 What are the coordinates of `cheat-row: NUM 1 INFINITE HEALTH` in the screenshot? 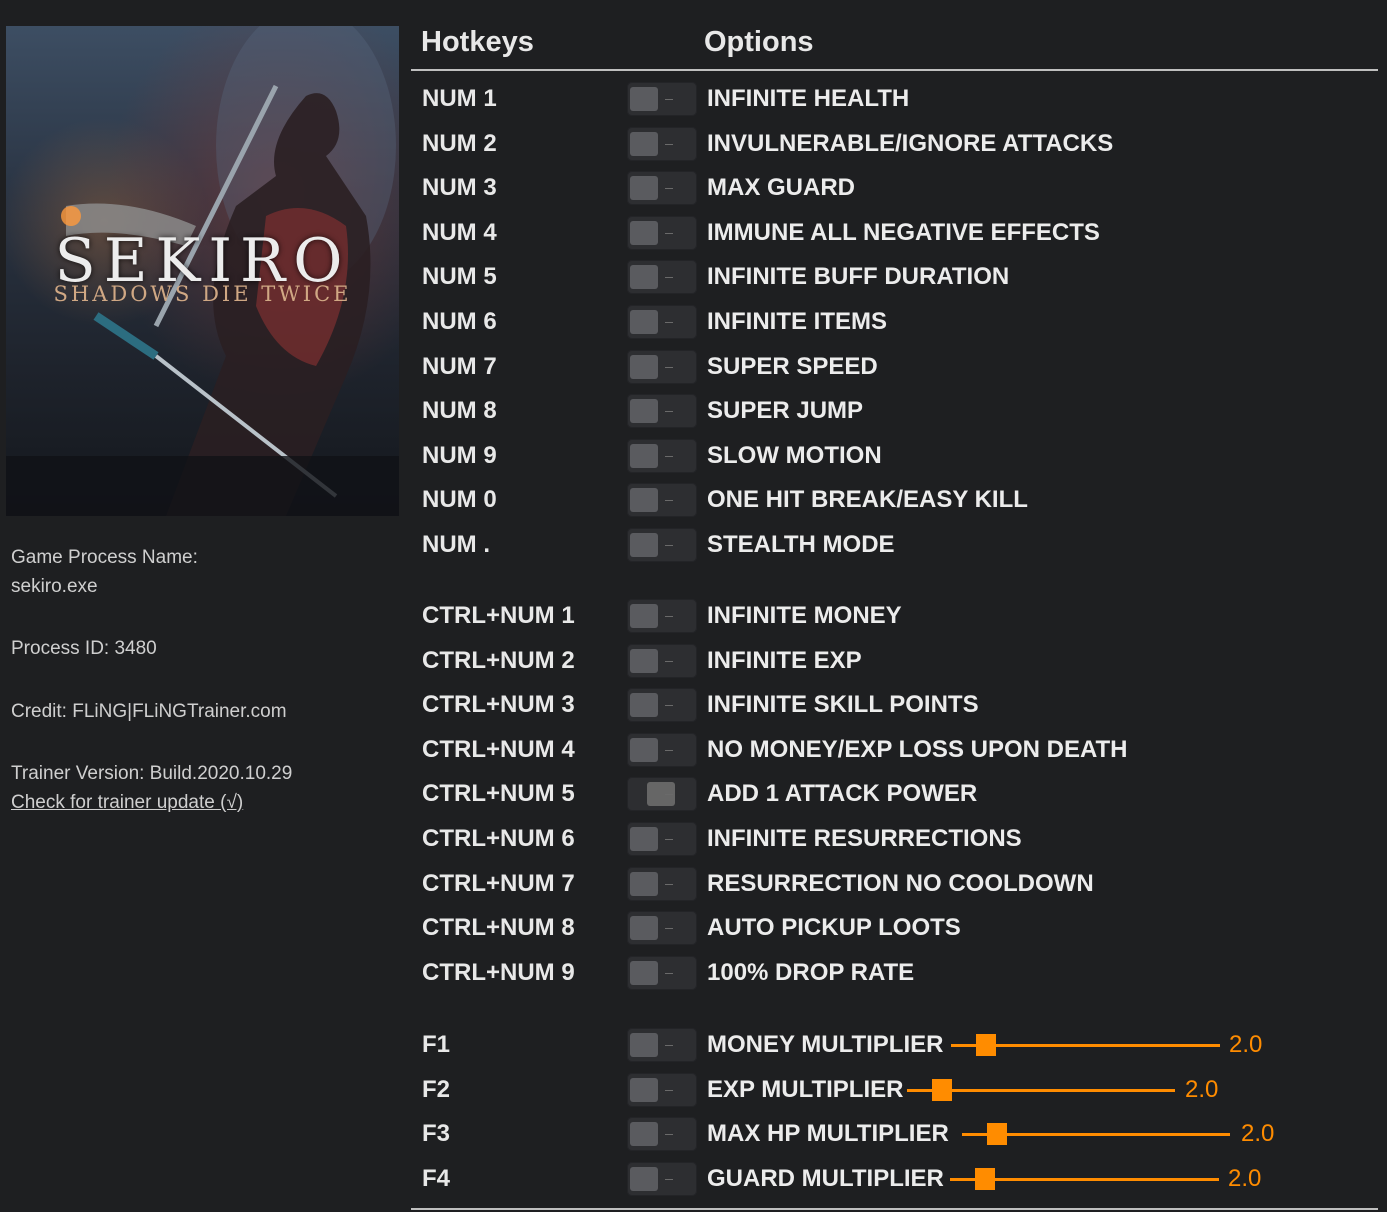 It's located at (693, 99).